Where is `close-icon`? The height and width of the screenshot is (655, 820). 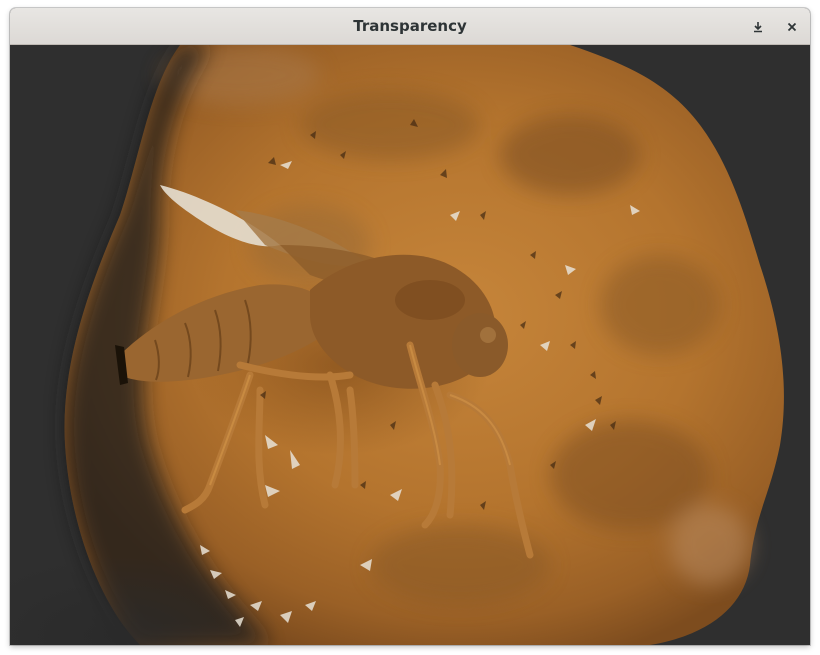 close-icon is located at coordinates (792, 27).